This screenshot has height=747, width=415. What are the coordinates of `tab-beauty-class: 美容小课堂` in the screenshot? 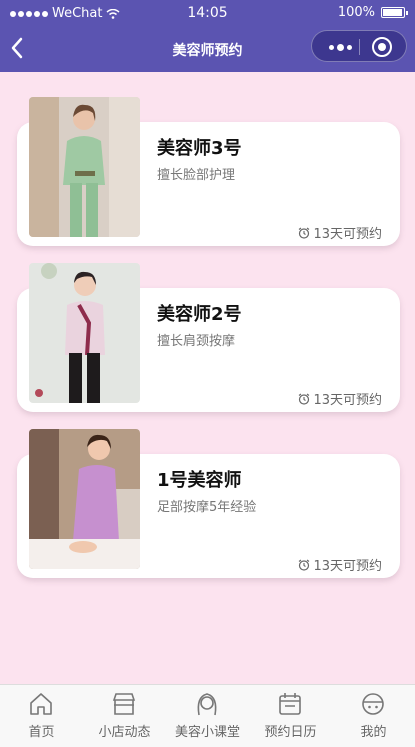 It's located at (207, 716).